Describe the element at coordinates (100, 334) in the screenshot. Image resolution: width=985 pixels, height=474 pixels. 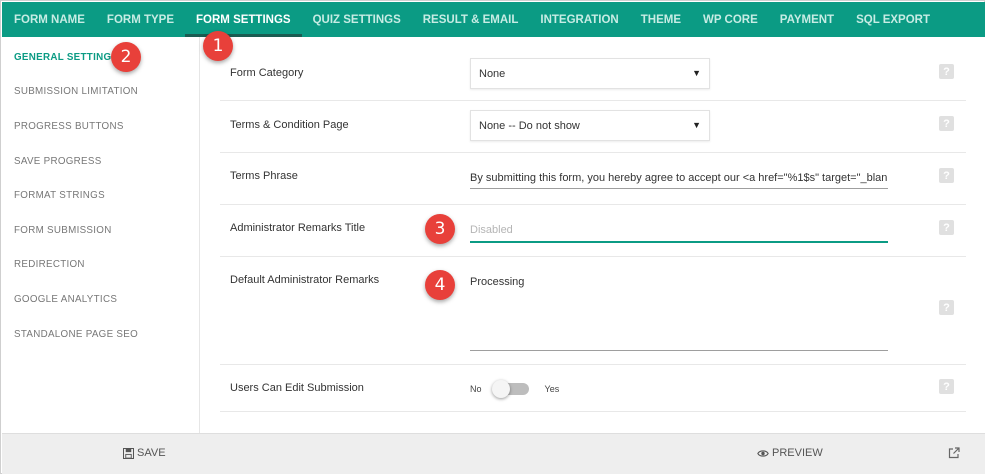
I see `sidebar-item-standalone-page-seo: STANDALONE PAGE SEO` at that location.